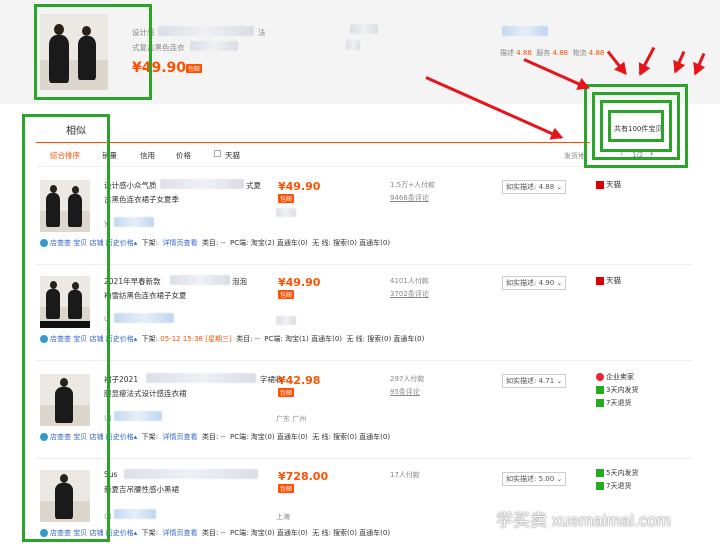 This screenshot has width=720, height=544. Describe the element at coordinates (407, 379) in the screenshot. I see `buyer-count: 297人付款` at that location.